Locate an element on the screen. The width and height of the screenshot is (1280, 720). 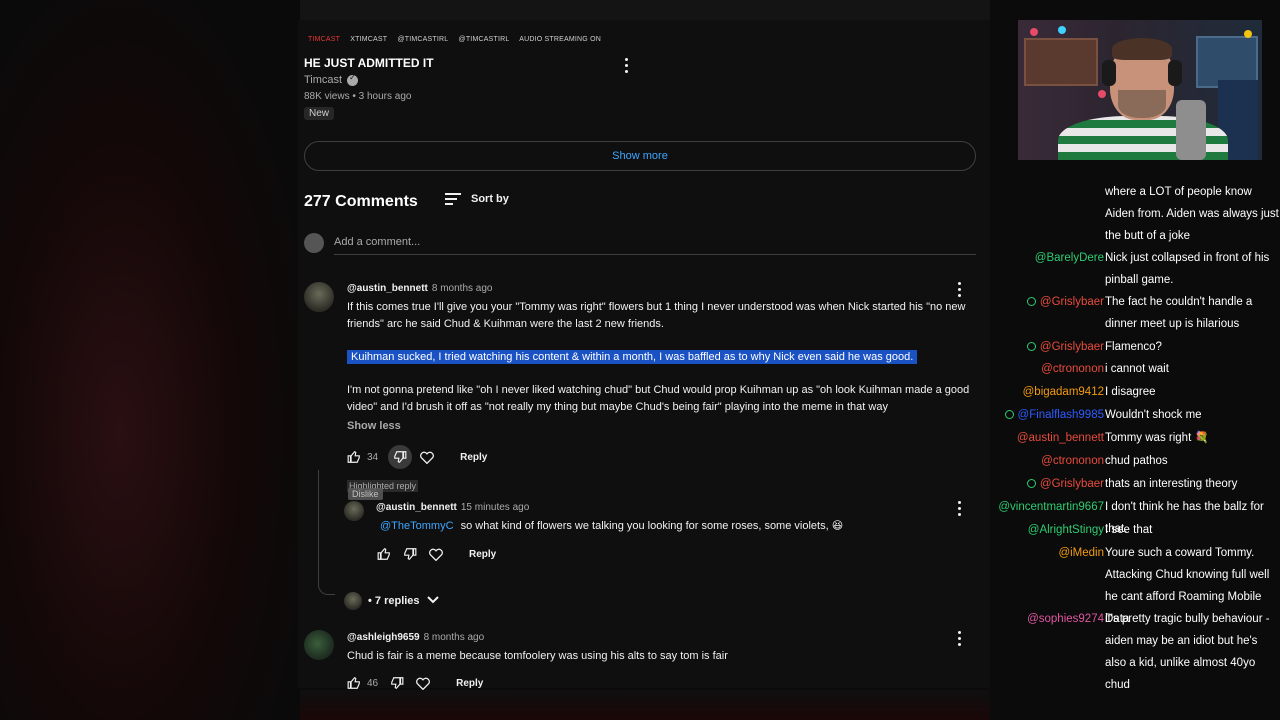
ticker-item: @TIMCASTIRL is located at coordinates (423, 39).